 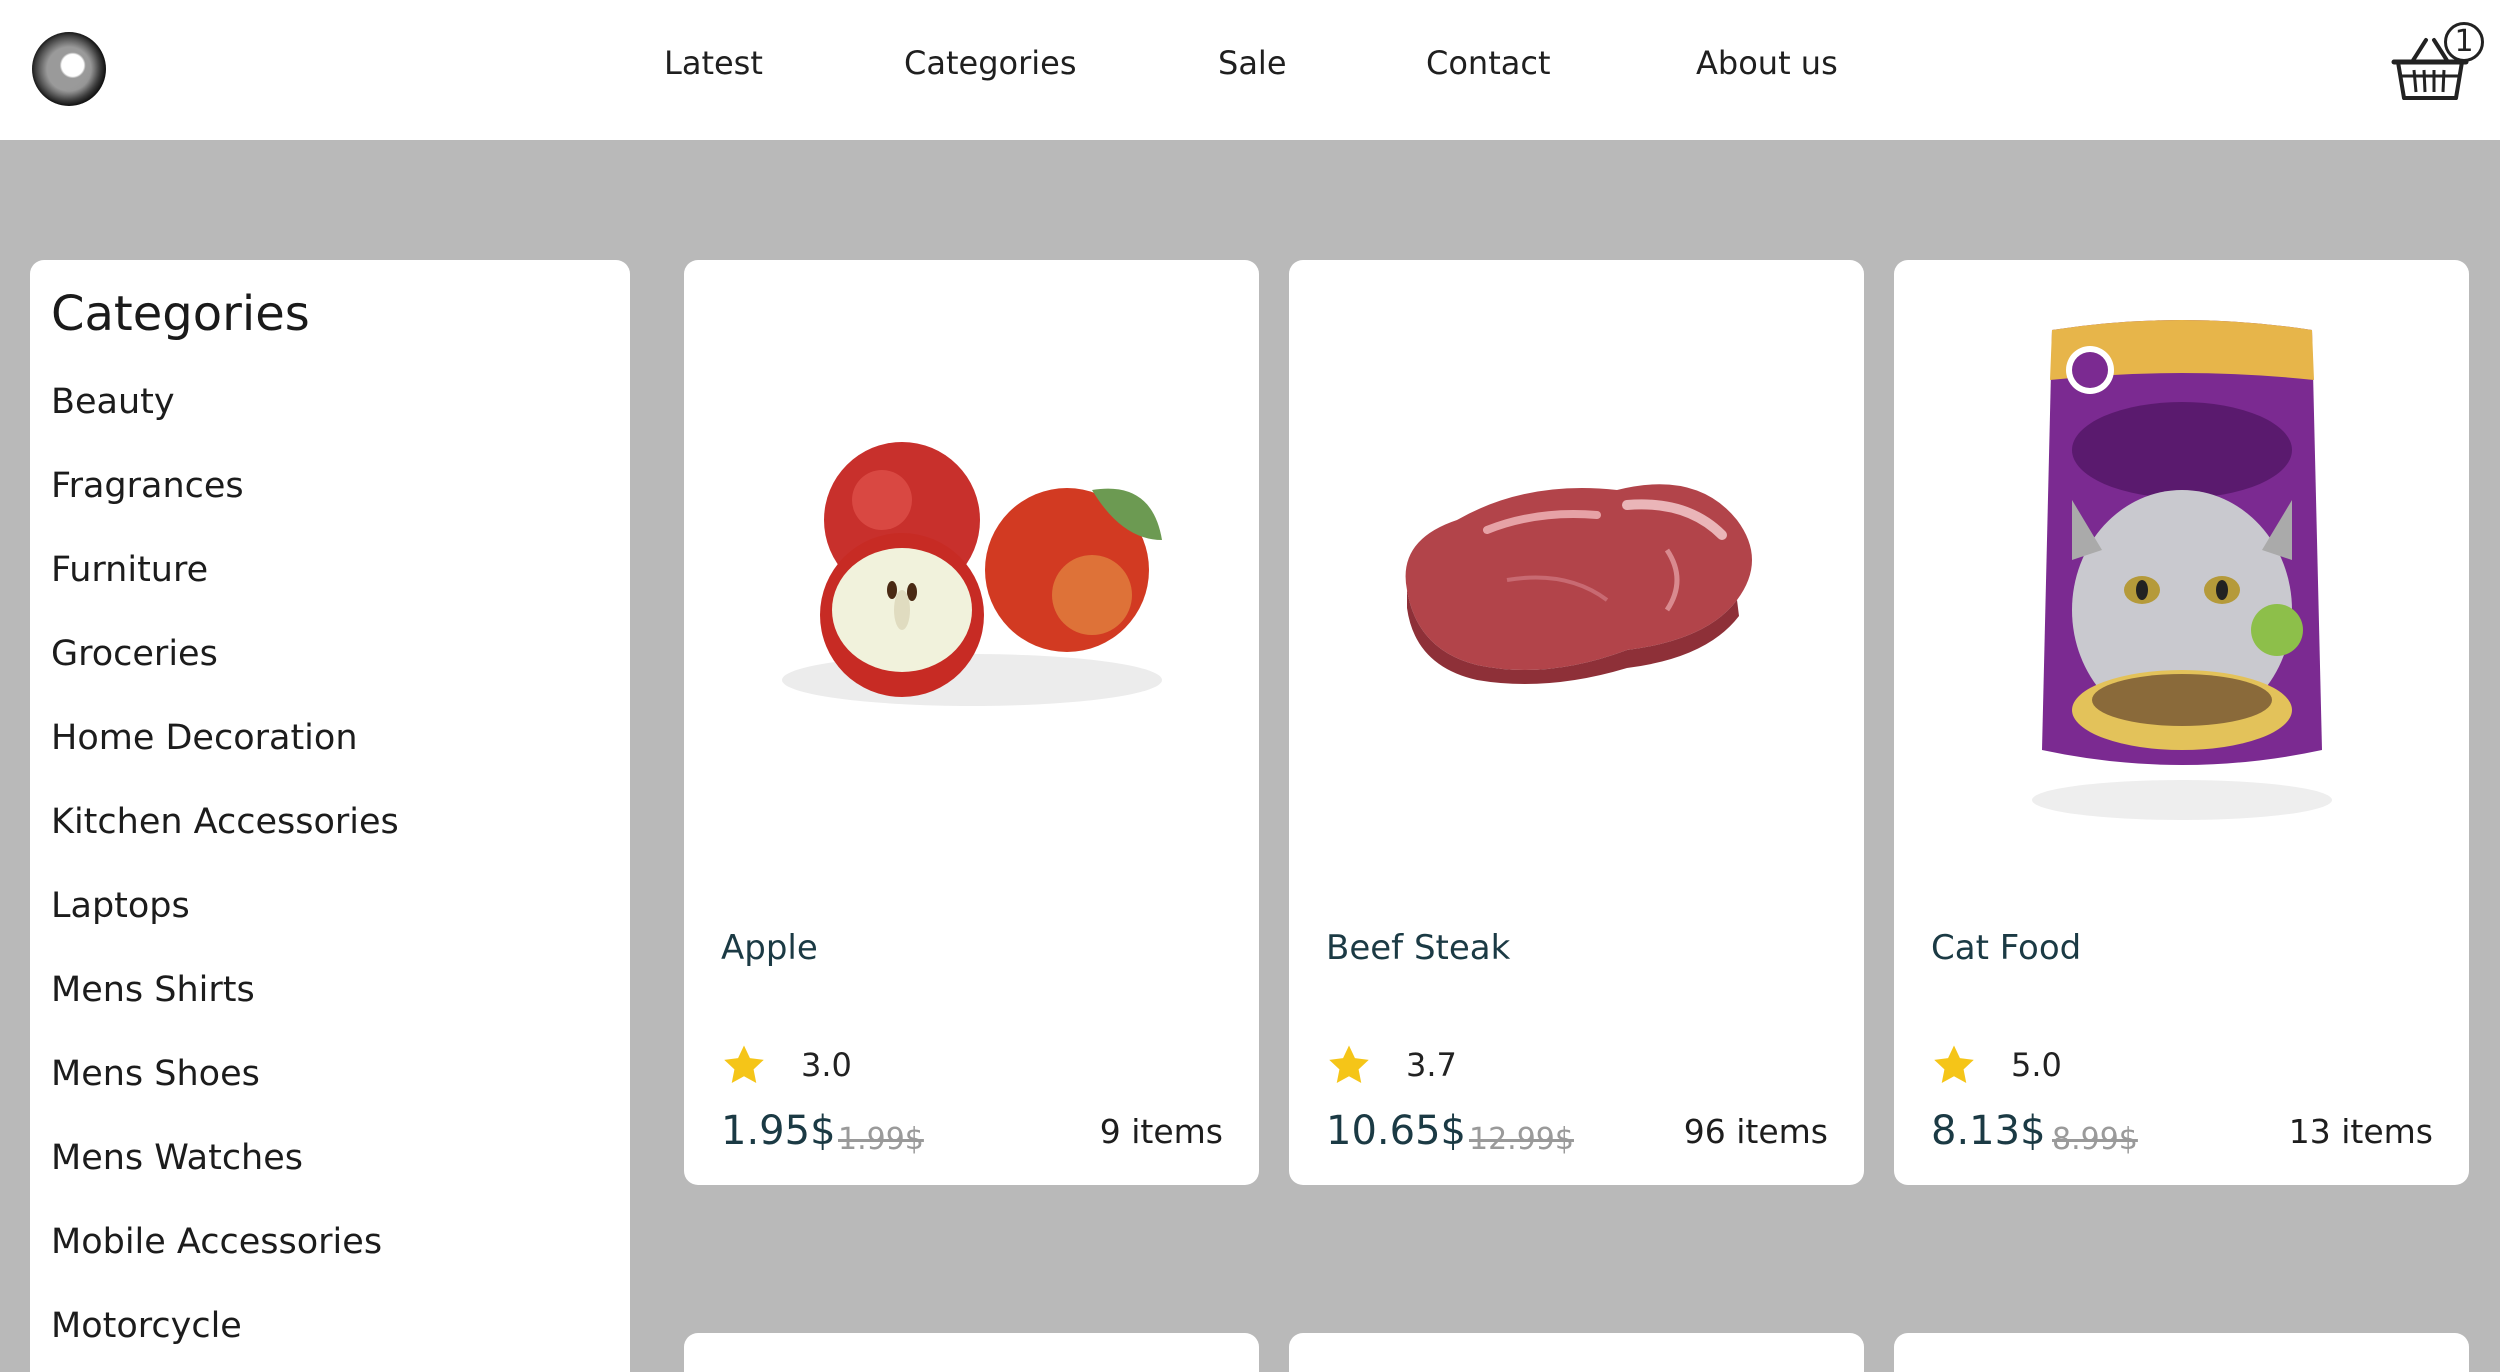 I want to click on category-item-groceries: Groceries, so click(x=340, y=674).